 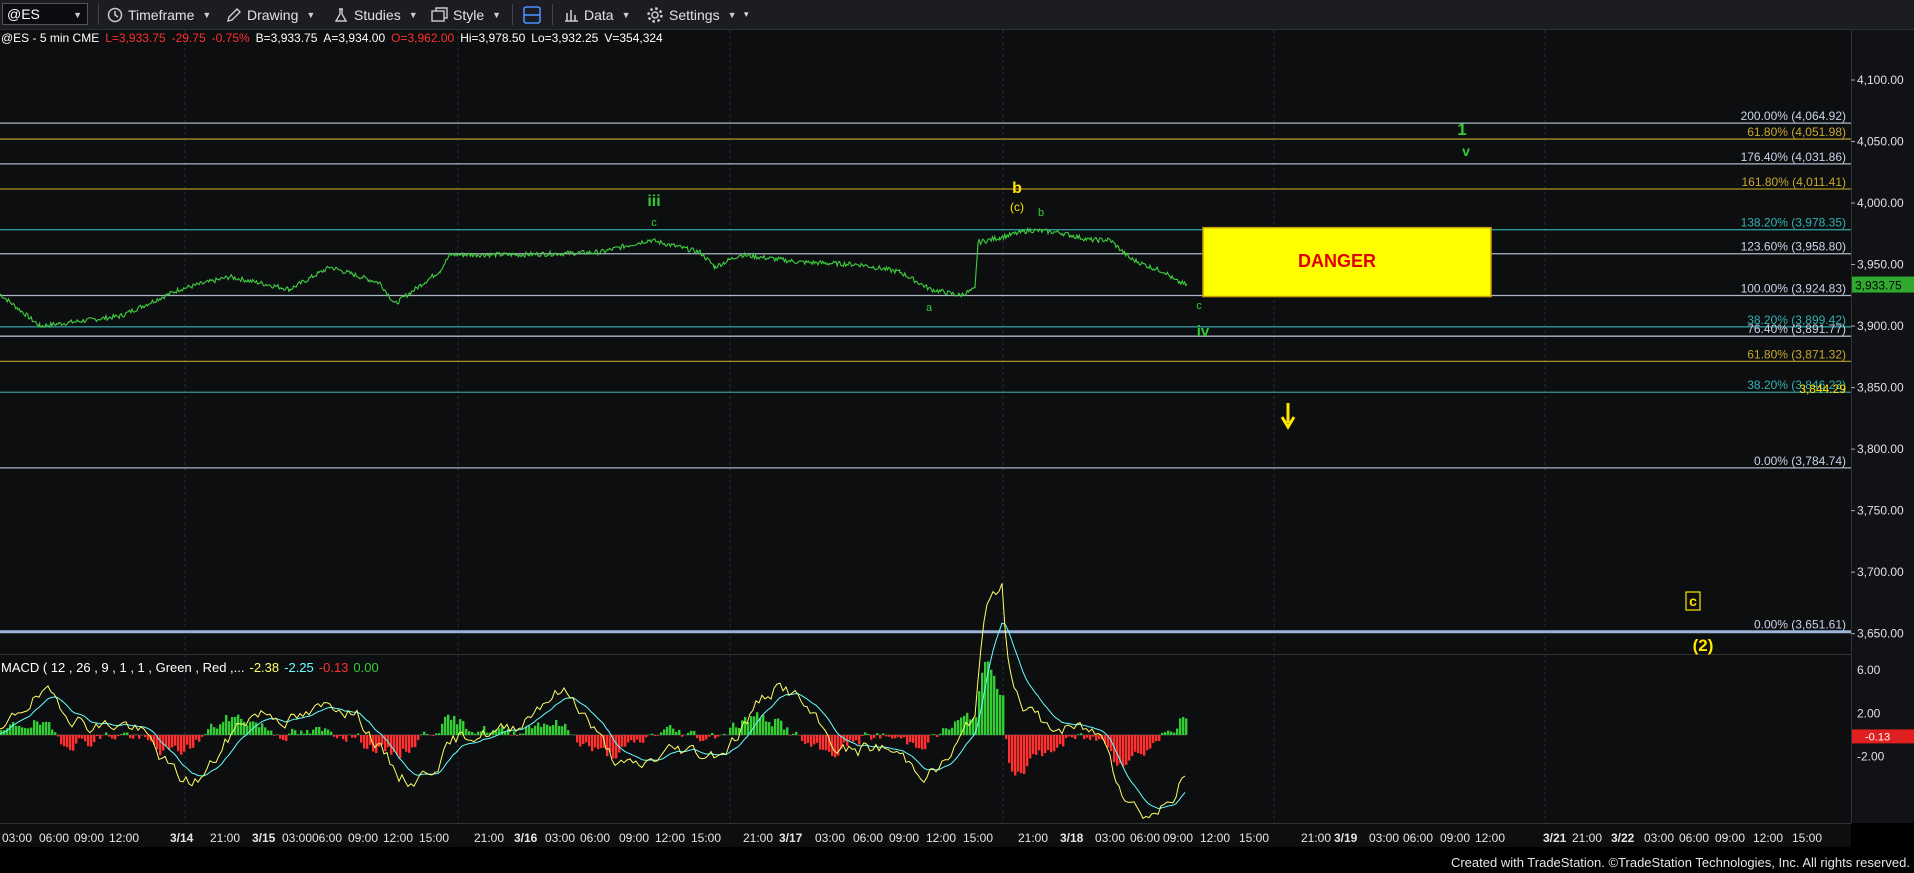 What do you see at coordinates (1822, 389) in the screenshot?
I see `price-callout: 3,844.29` at bounding box center [1822, 389].